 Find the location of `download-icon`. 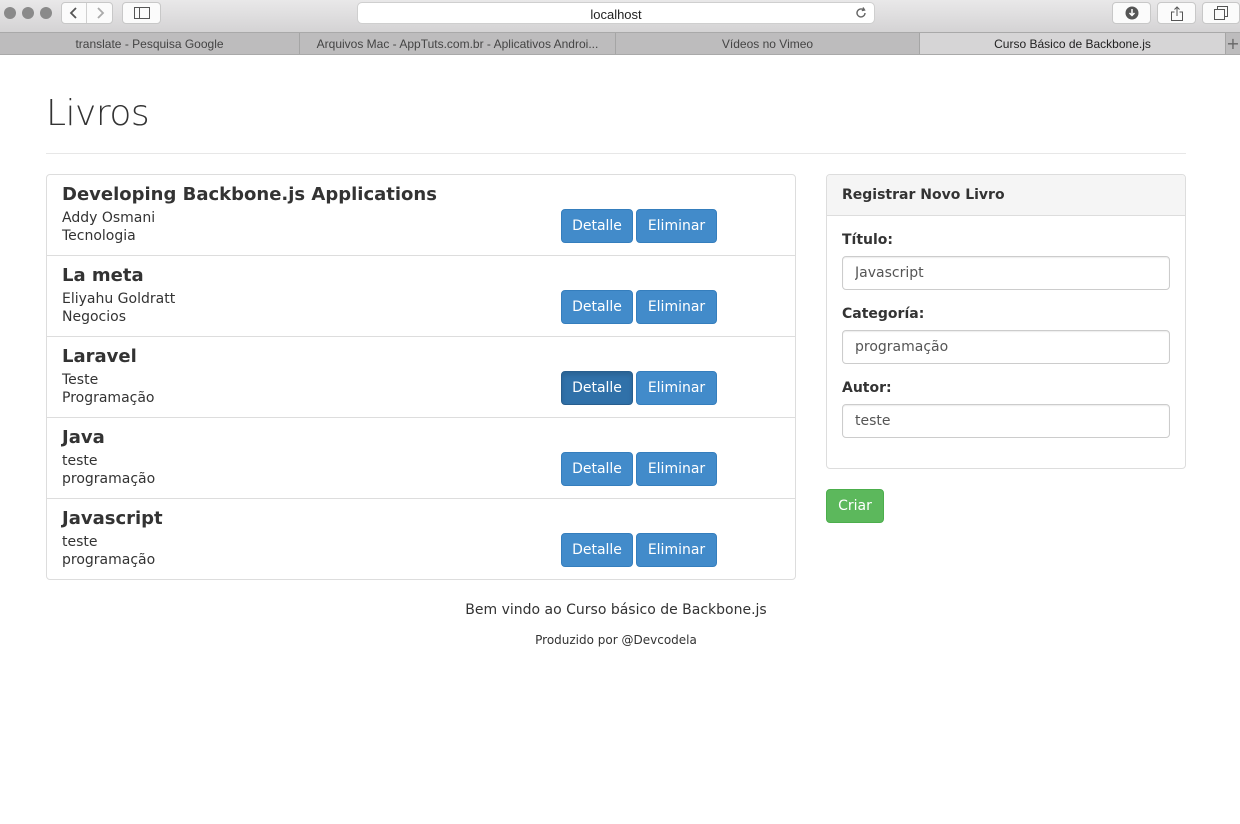

download-icon is located at coordinates (1131, 13).